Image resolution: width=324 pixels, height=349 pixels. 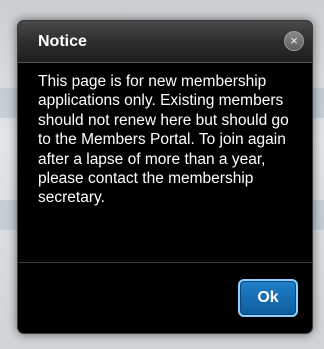 I want to click on dialog-header: Notice ×, so click(x=165, y=42).